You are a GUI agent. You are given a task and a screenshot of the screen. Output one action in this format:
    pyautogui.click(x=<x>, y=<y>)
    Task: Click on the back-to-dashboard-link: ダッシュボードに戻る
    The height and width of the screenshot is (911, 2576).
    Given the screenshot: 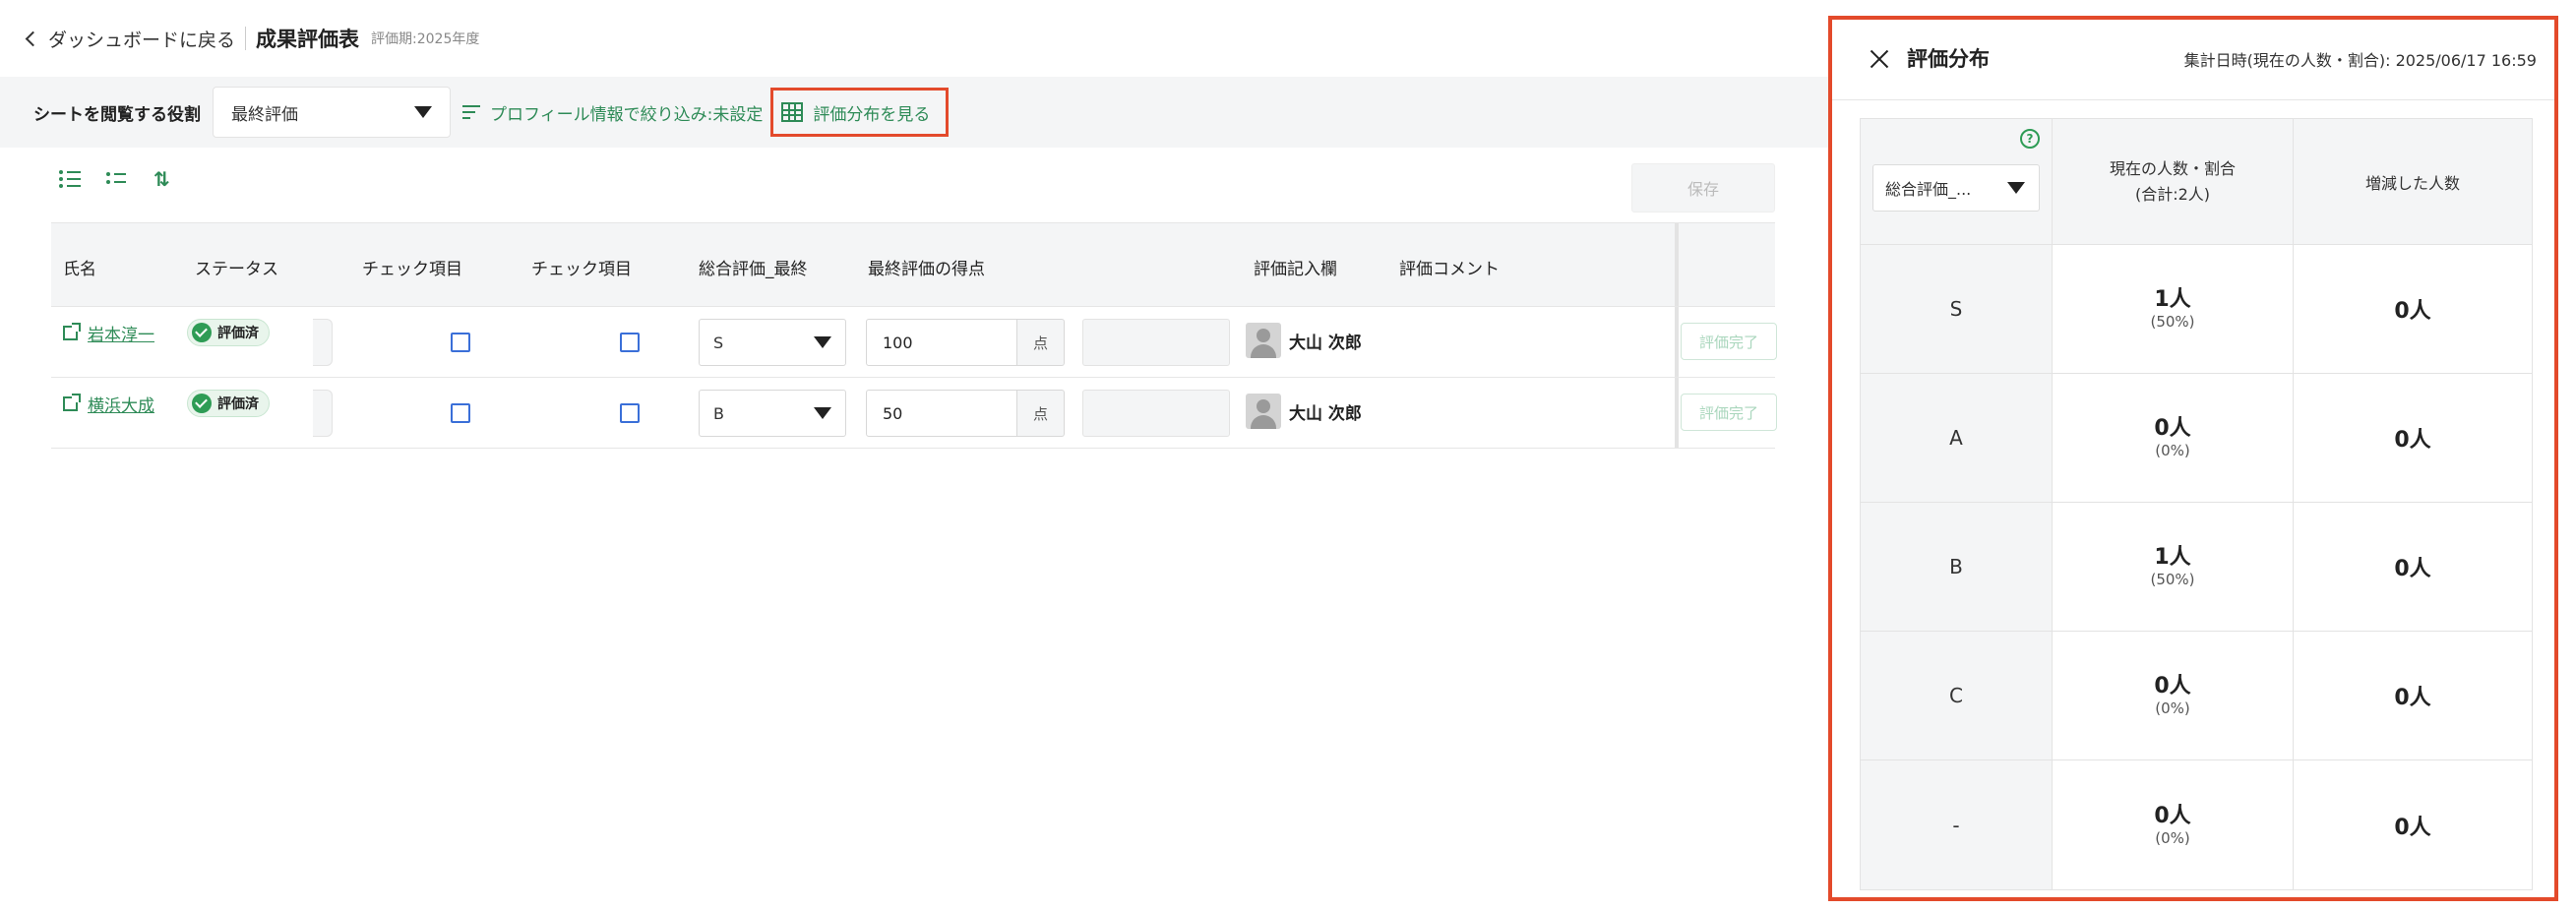 What is the action you would take?
    pyautogui.click(x=130, y=39)
    